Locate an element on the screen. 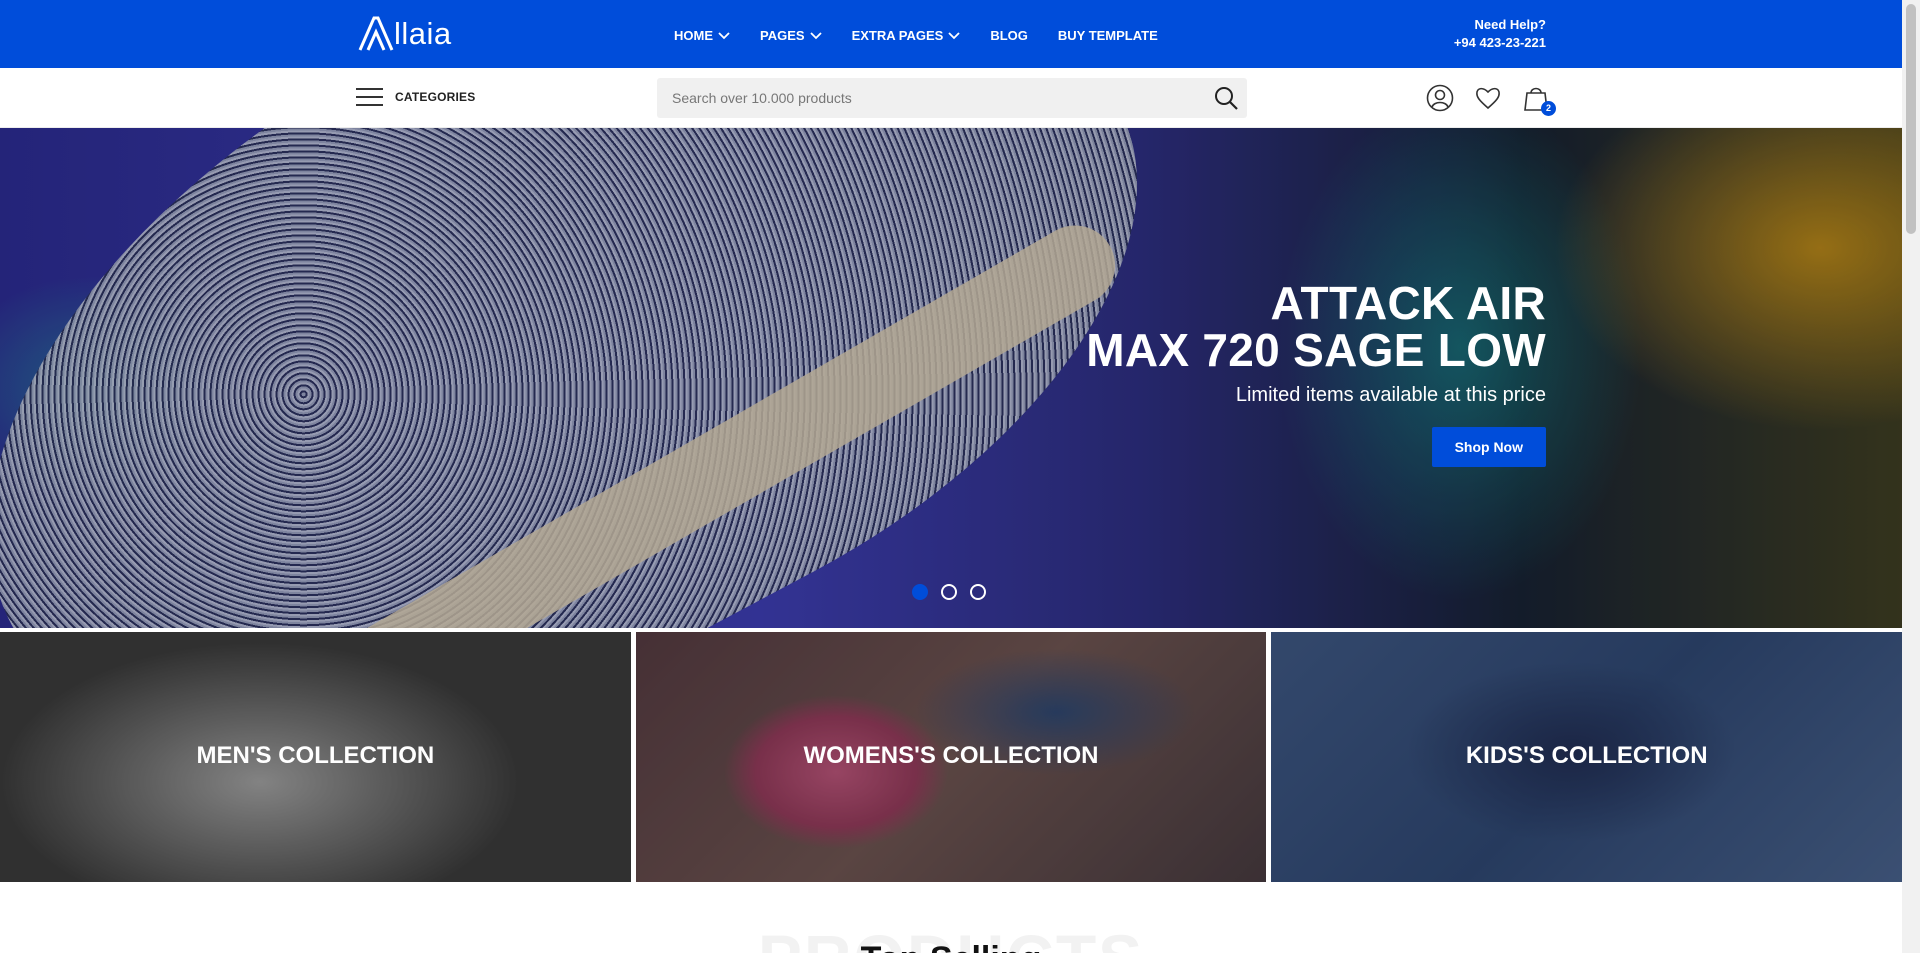  nav-blog: BLOG is located at coordinates (1009, 35).